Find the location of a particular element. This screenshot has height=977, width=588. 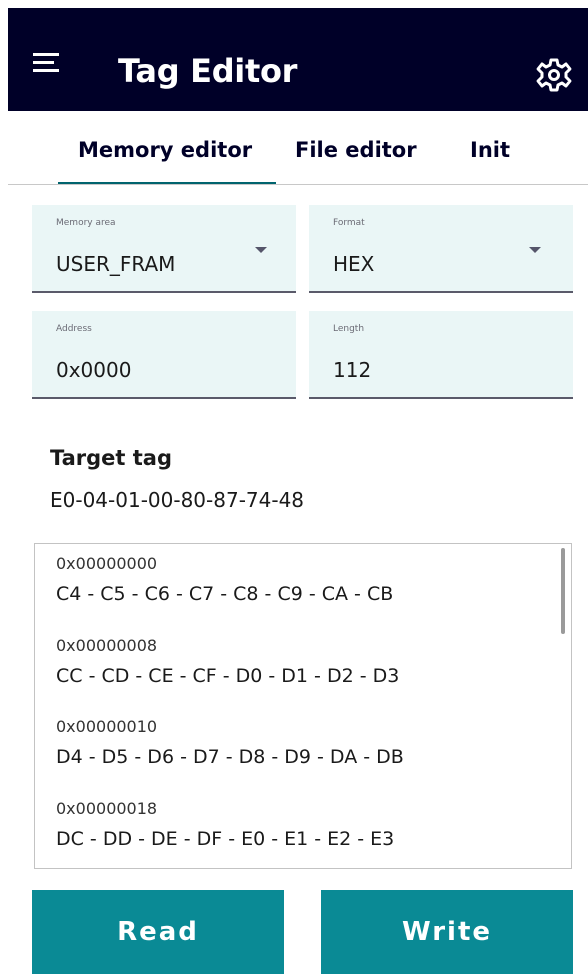

format-select: Format HEX is located at coordinates (441, 249).